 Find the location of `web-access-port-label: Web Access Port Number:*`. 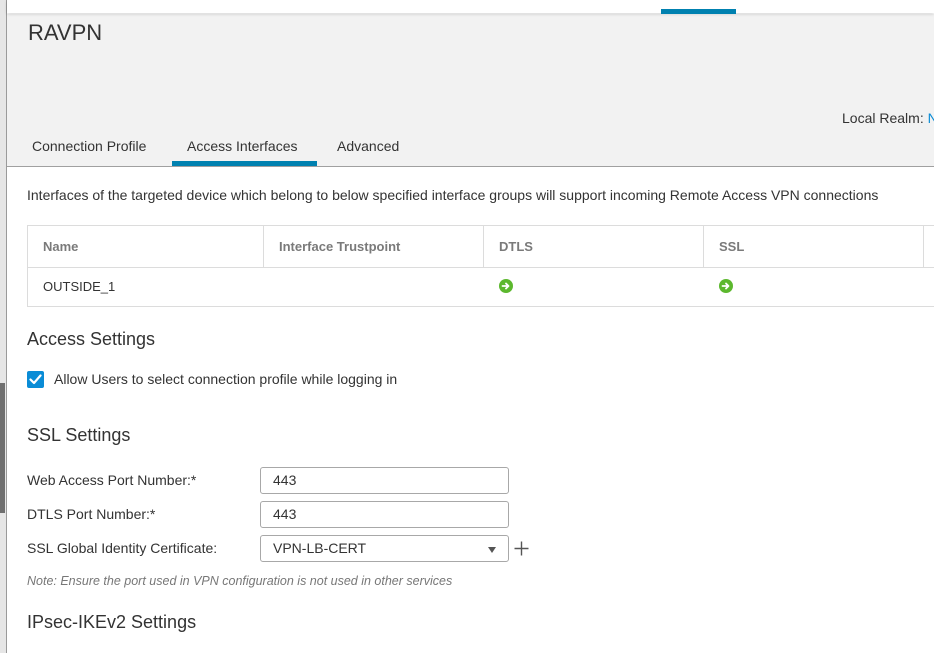

web-access-port-label: Web Access Port Number:* is located at coordinates (112, 480).